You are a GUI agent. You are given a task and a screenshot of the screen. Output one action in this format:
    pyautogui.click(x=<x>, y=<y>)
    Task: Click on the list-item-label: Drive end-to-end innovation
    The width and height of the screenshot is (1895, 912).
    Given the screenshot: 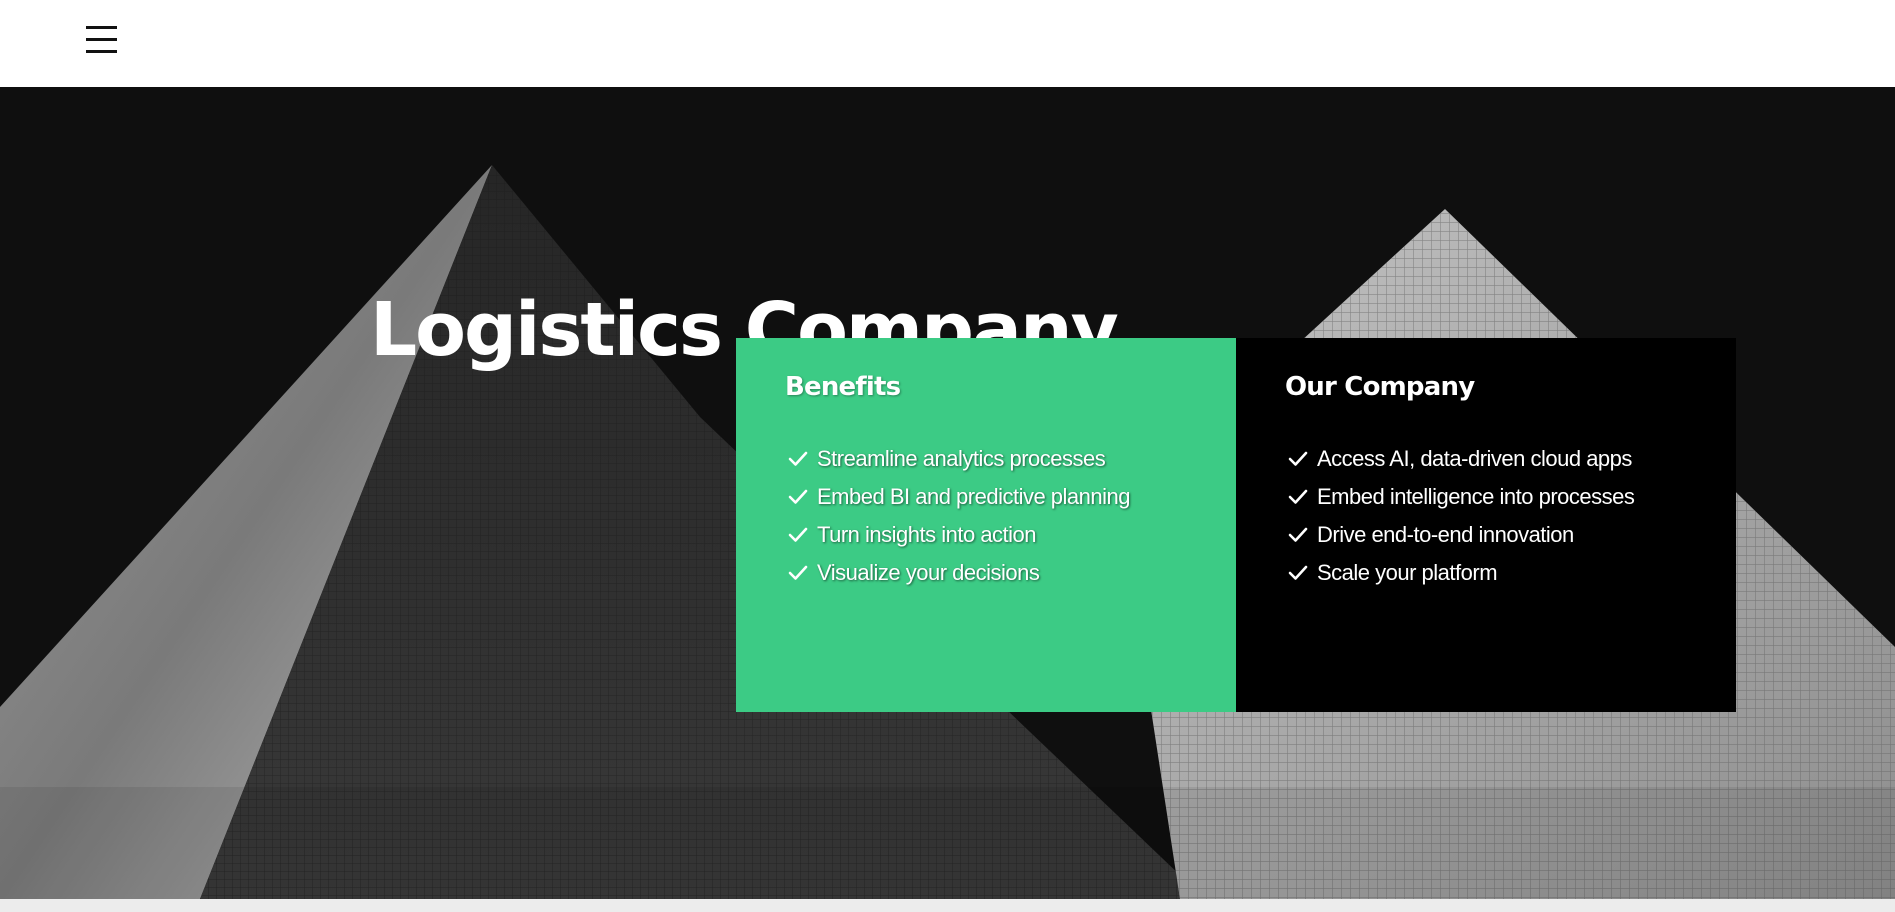 What is the action you would take?
    pyautogui.click(x=1445, y=534)
    